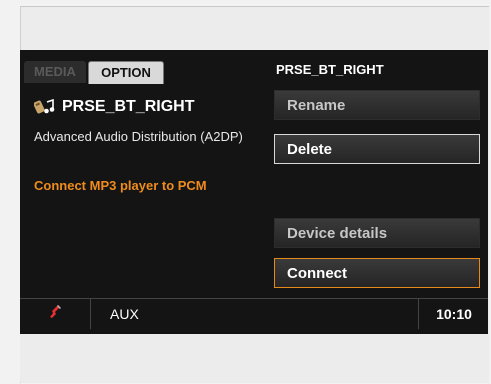  What do you see at coordinates (126, 72) in the screenshot?
I see `tab-option: OPTION` at bounding box center [126, 72].